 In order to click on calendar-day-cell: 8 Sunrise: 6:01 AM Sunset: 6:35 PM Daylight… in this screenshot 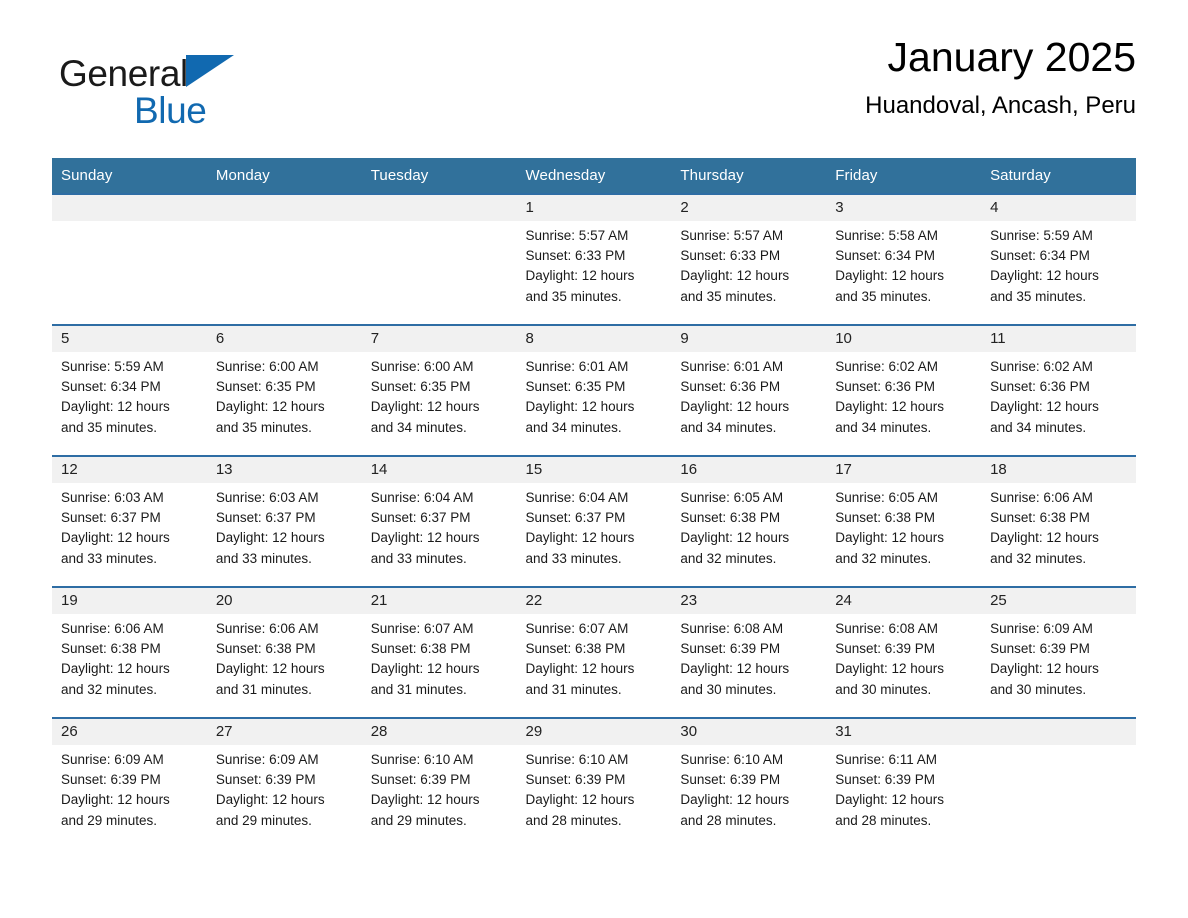, I will do `click(594, 390)`.